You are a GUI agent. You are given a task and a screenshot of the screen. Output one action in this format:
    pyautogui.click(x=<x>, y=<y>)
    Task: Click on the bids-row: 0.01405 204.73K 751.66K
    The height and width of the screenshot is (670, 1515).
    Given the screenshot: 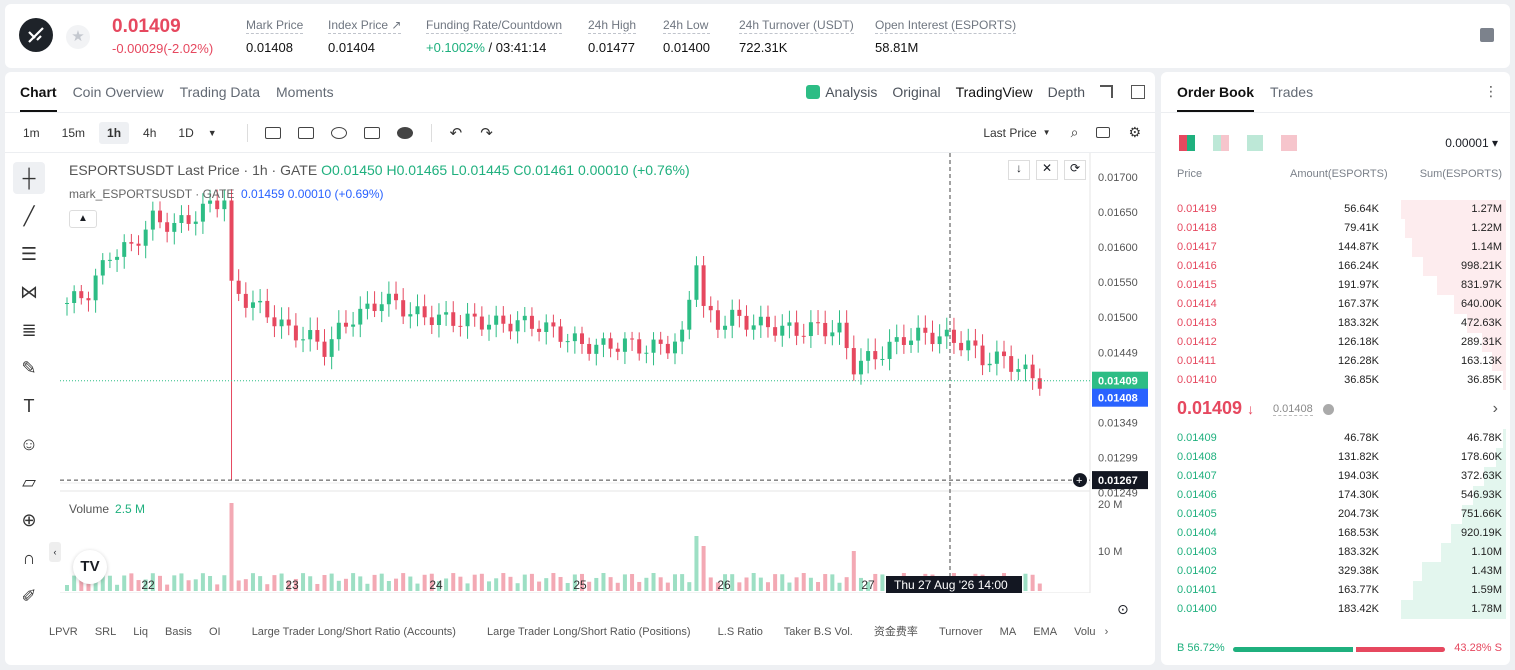 What is the action you would take?
    pyautogui.click(x=1341, y=514)
    